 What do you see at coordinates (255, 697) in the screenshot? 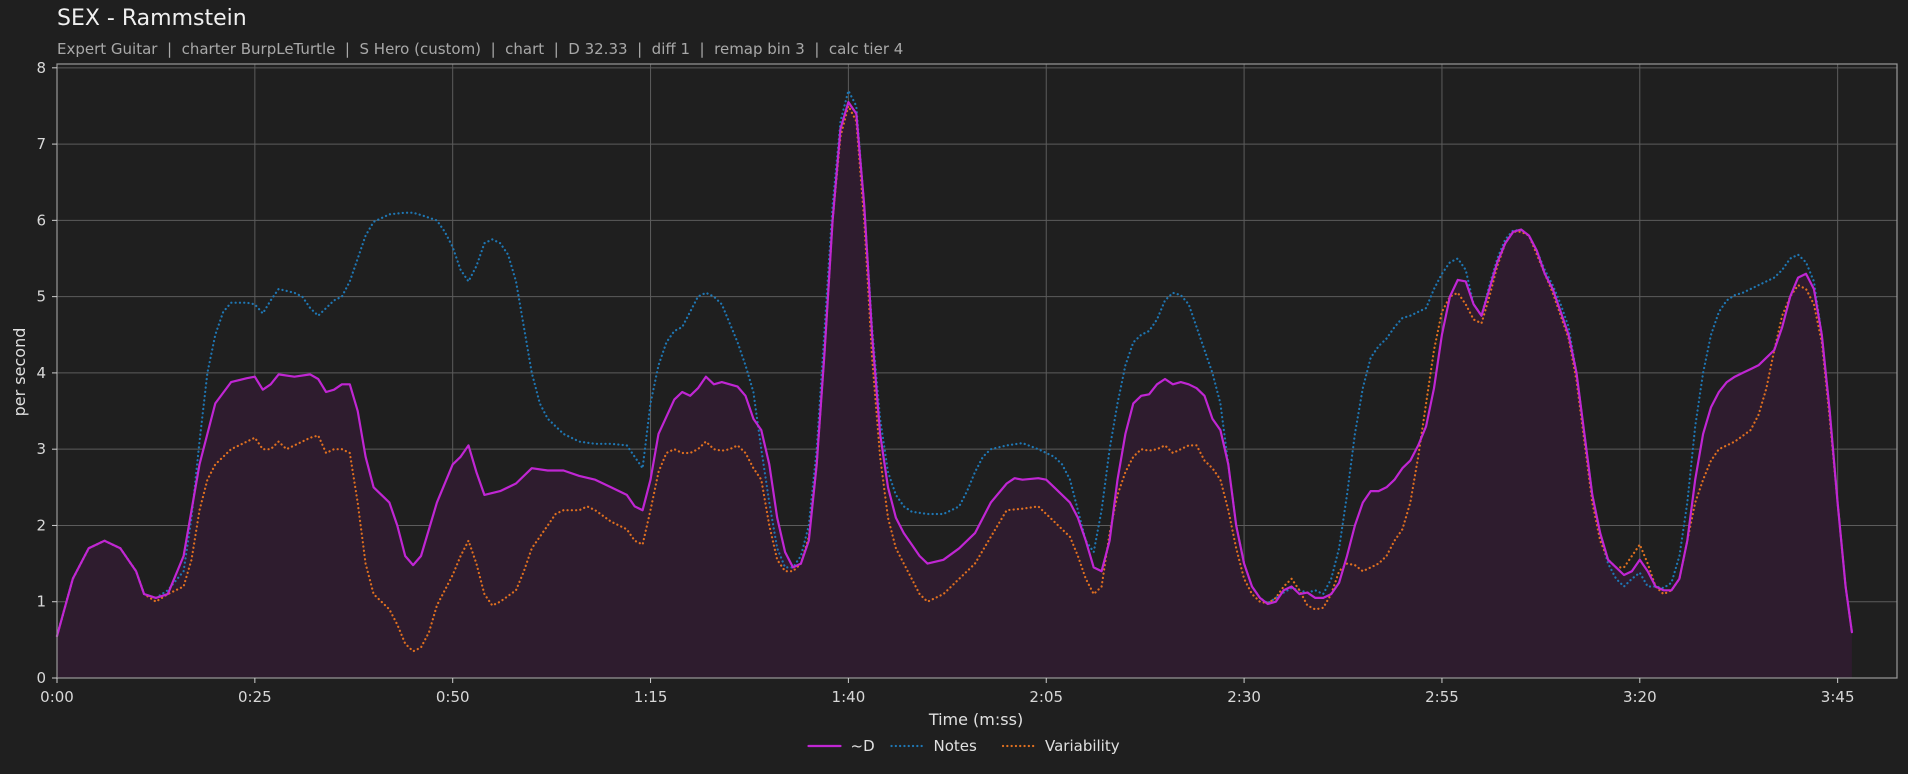
I see `x-tick-label: 0:25` at bounding box center [255, 697].